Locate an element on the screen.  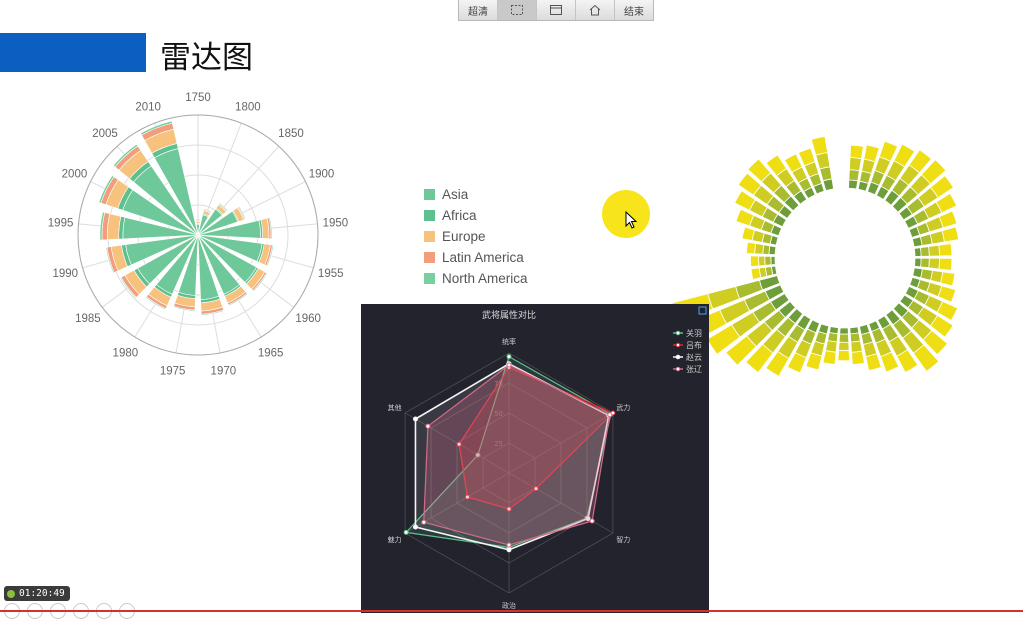
radar-legend-label: 赵云 is located at coordinates (694, 357).